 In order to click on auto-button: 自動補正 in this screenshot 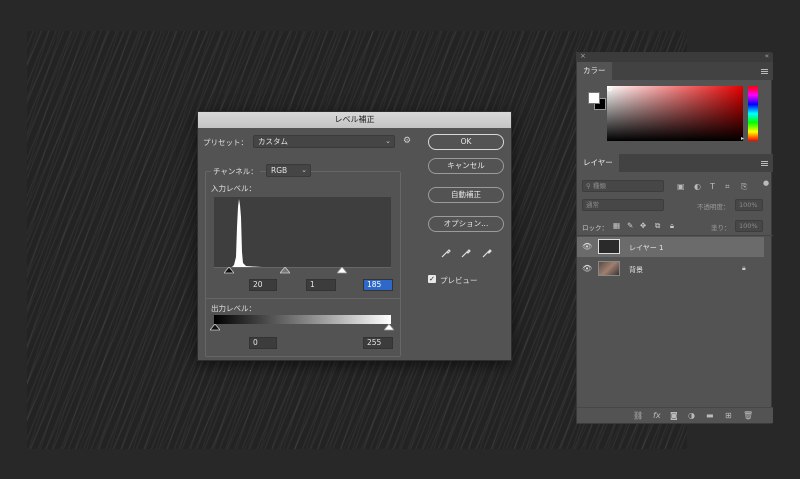, I will do `click(466, 195)`.